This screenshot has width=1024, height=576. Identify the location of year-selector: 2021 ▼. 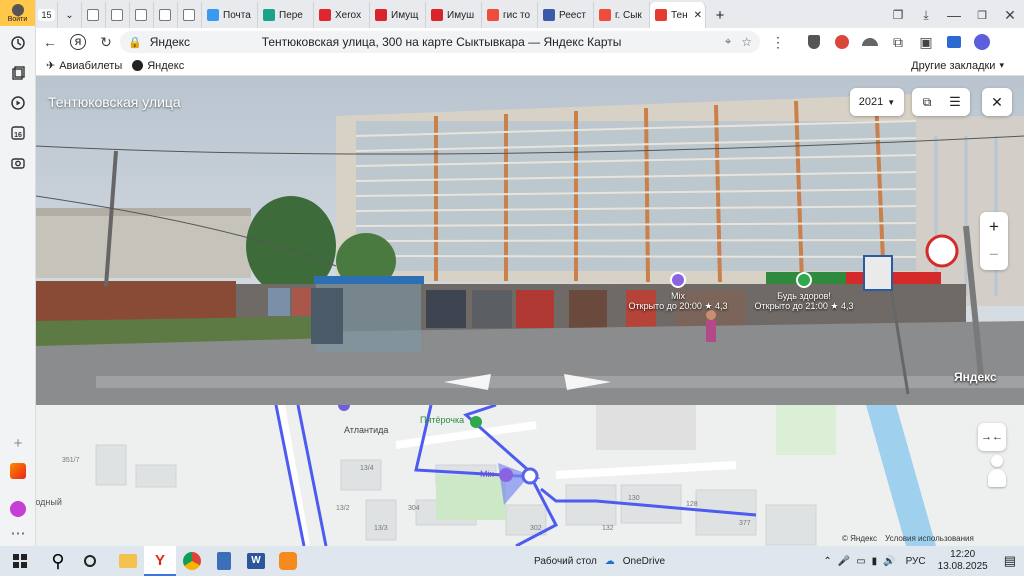
(877, 102).